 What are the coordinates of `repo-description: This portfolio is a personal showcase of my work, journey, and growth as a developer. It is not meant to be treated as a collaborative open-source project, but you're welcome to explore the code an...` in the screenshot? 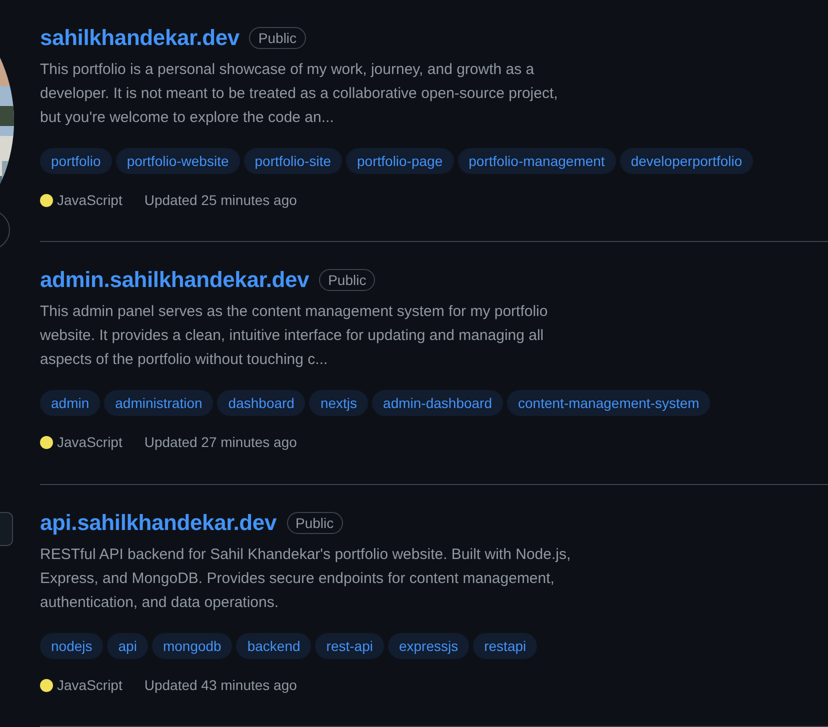 It's located at (299, 94).